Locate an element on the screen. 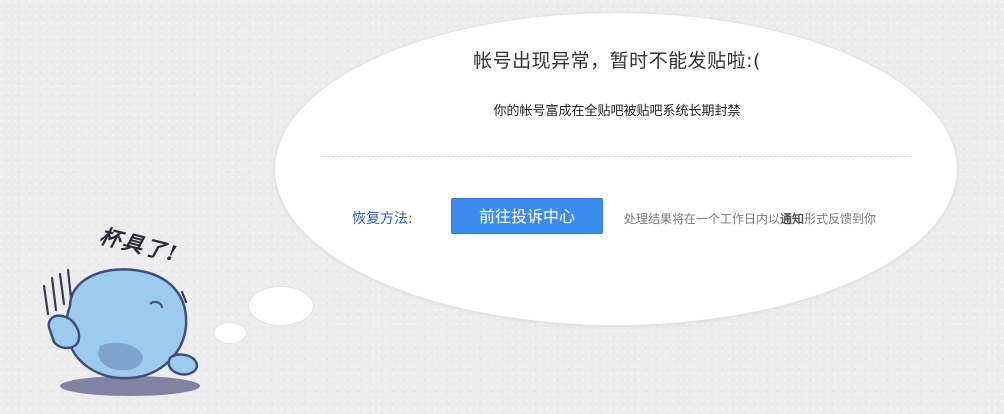  dashed-divider is located at coordinates (617, 156).